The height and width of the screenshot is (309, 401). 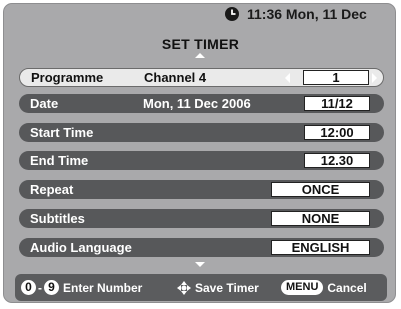 I want to click on clock-time: 11:36 Mon, 11 Dec, so click(x=307, y=14).